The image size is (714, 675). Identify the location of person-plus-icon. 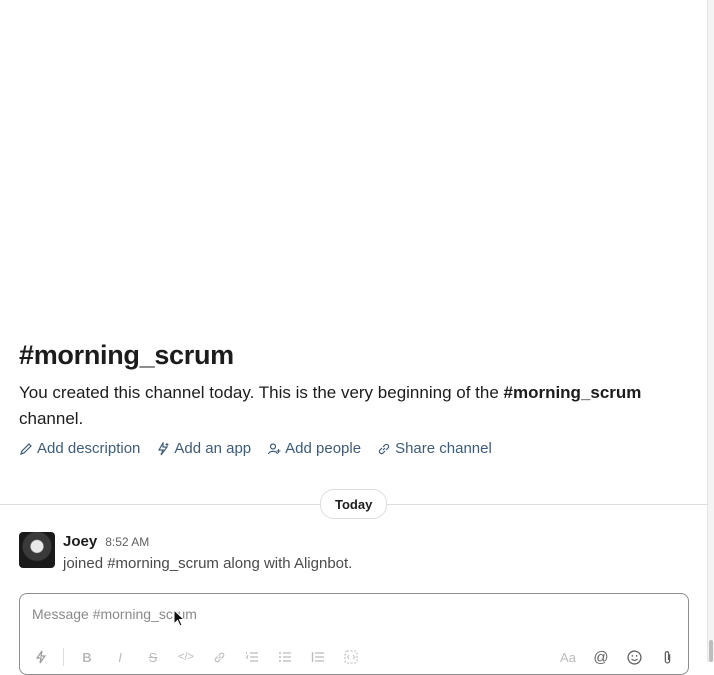
(274, 448).